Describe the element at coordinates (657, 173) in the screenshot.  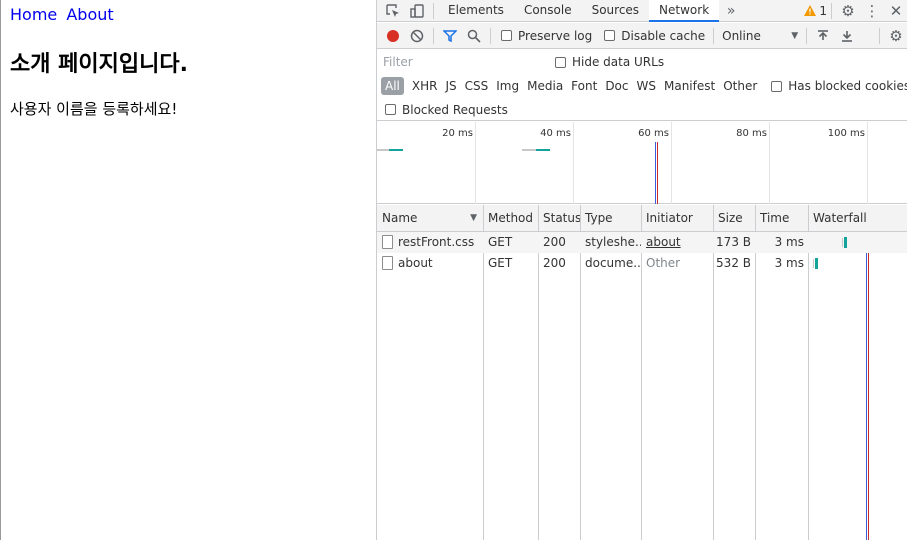
I see `load-event-line` at that location.